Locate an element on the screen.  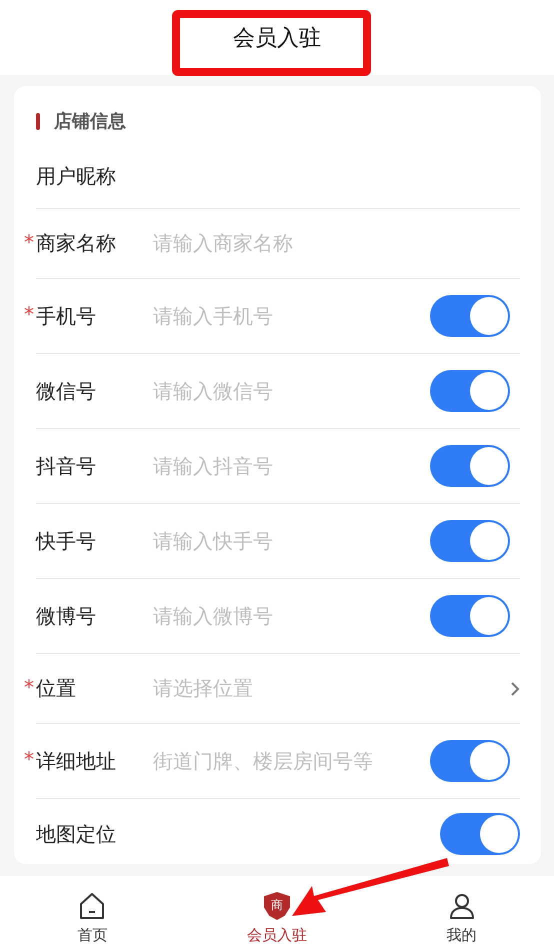
home-icon is located at coordinates (92, 906).